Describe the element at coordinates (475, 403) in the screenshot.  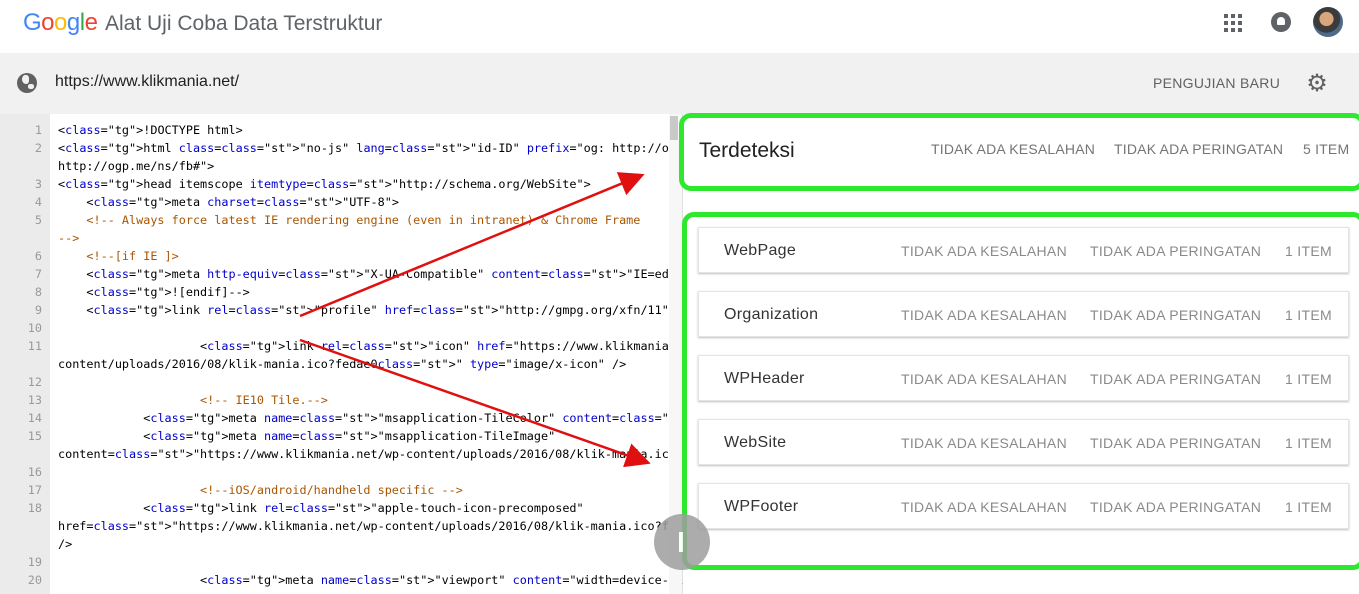
I see `arrow-to-items` at that location.